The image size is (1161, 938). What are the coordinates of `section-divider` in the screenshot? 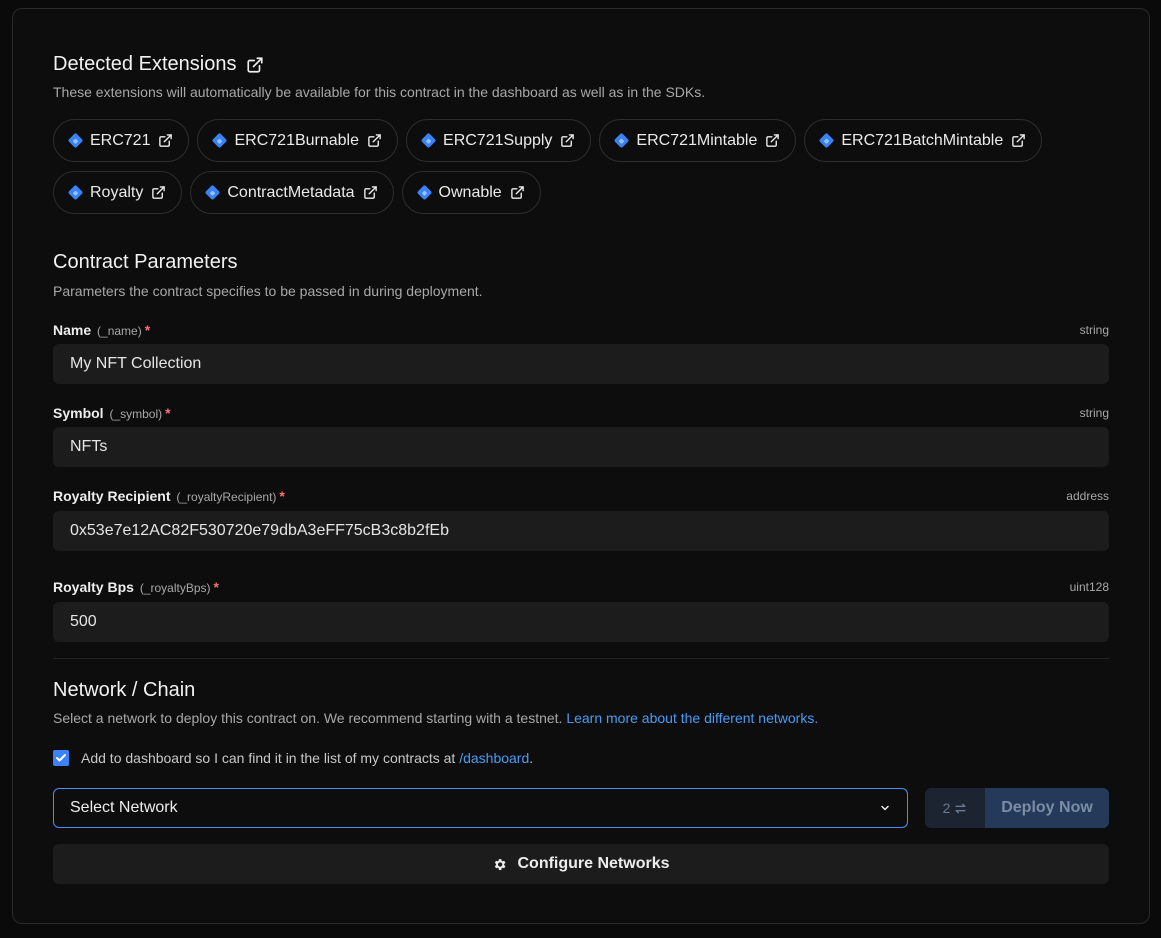 It's located at (581, 658).